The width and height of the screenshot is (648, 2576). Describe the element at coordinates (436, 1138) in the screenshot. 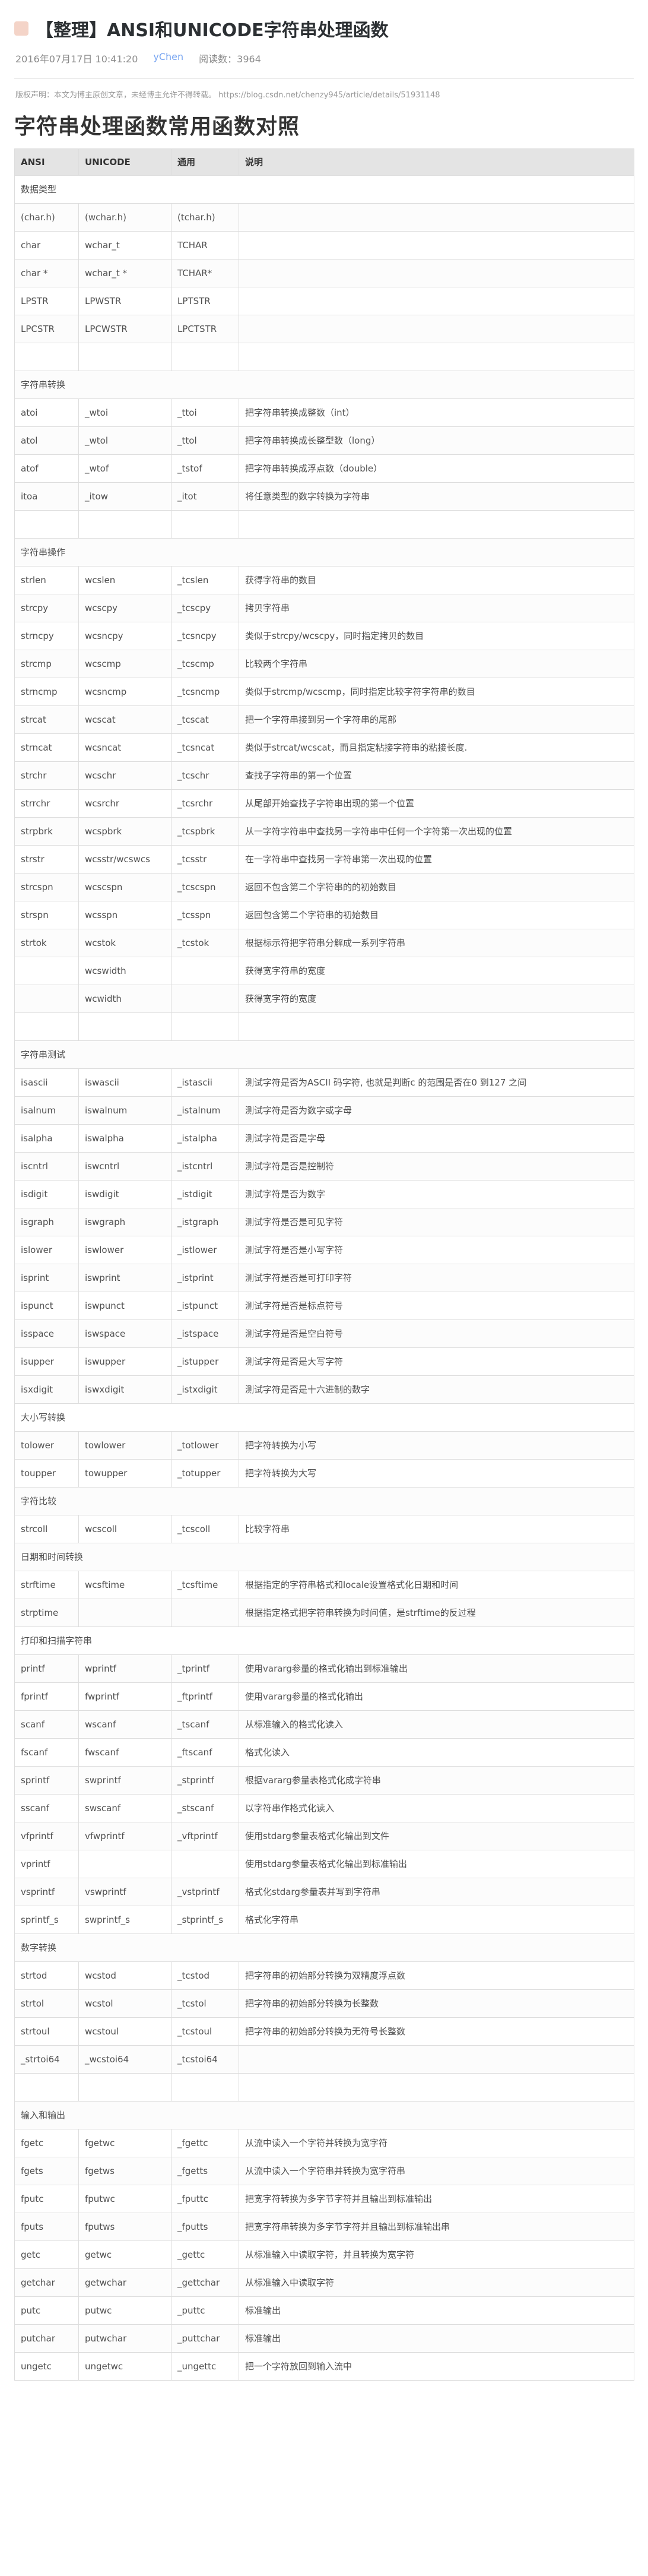

I see `cell-description: 测试字符是否是字母` at that location.